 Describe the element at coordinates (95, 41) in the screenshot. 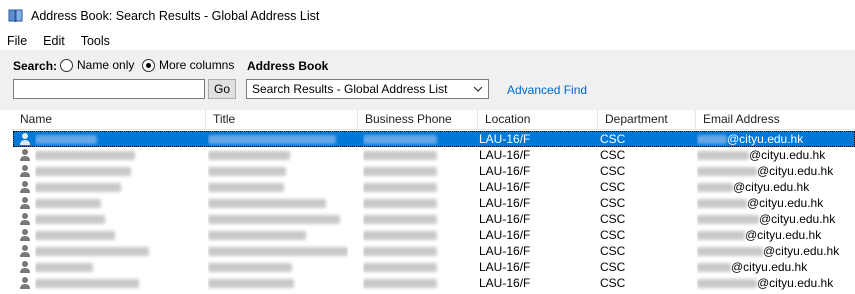

I see `menu-tools: Tools` at that location.